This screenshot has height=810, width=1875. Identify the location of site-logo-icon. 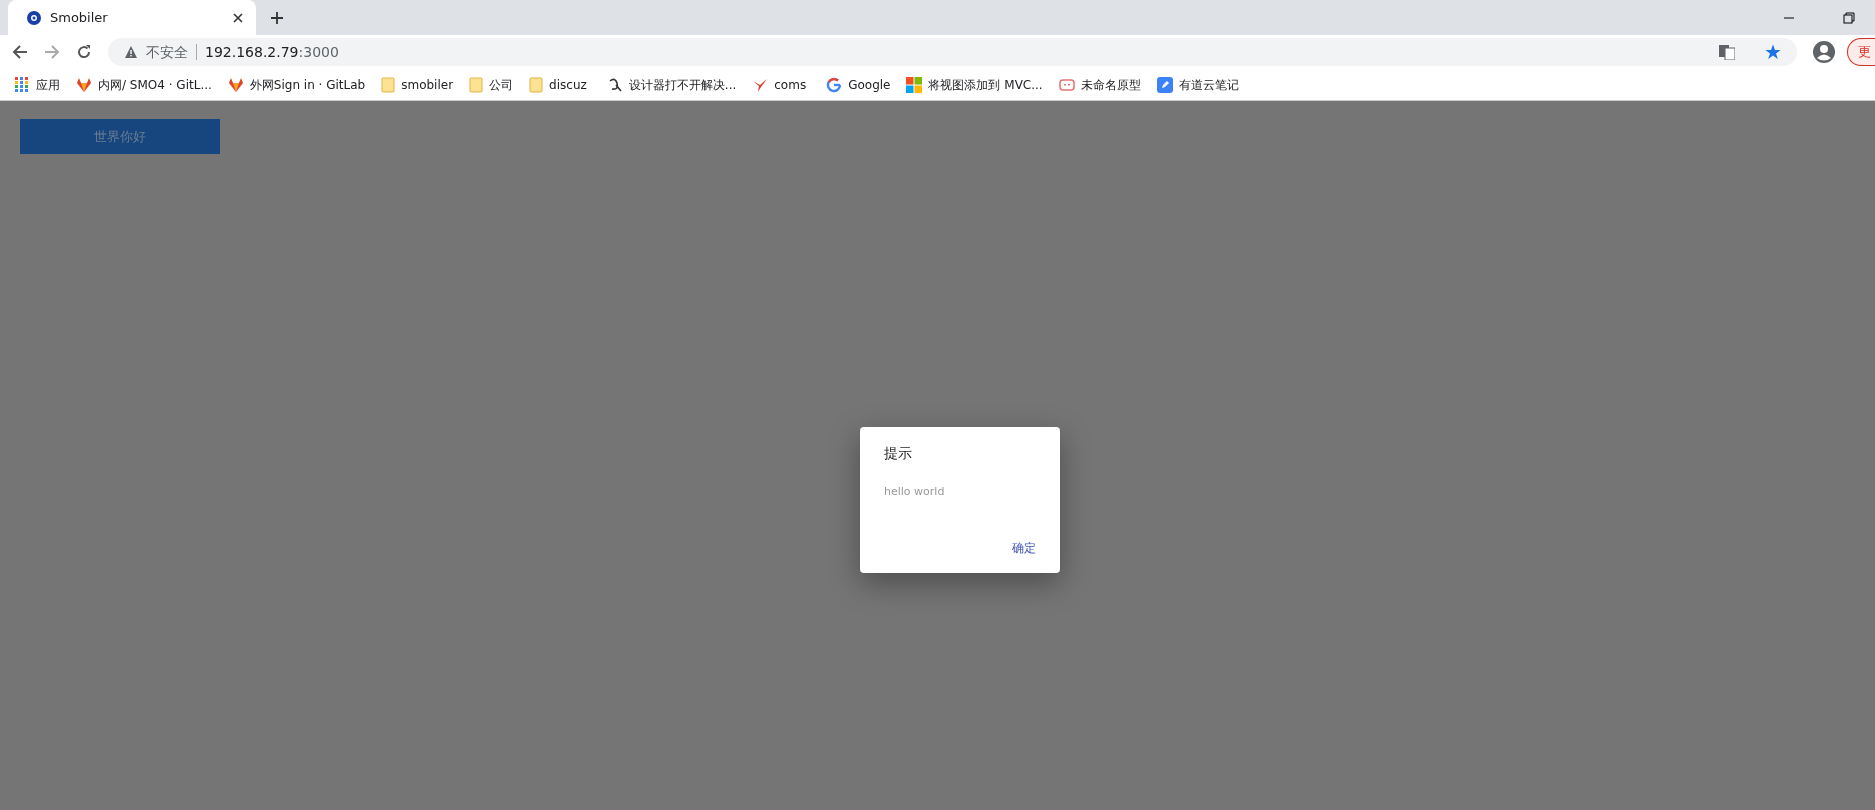
(34, 17).